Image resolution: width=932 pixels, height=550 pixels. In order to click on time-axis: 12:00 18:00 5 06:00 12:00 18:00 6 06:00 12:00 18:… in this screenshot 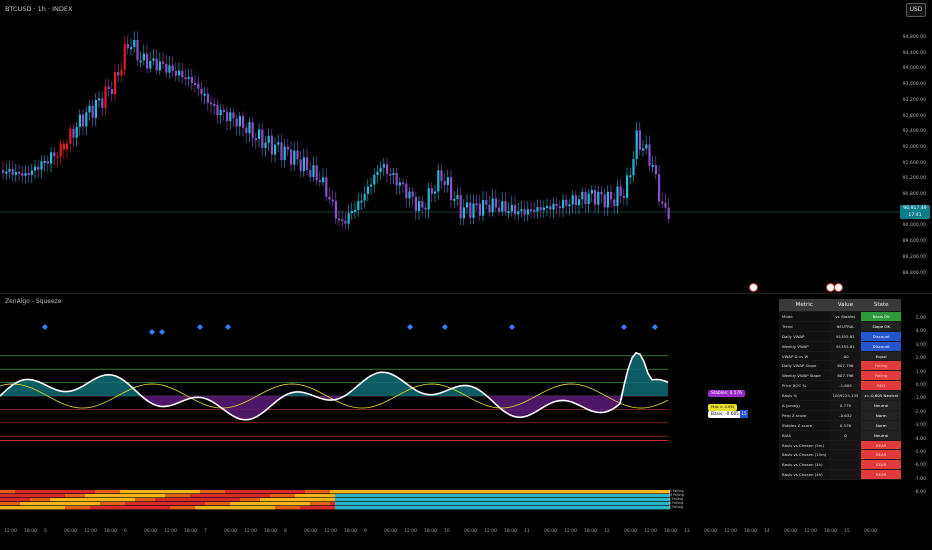, I will do `click(450, 533)`.